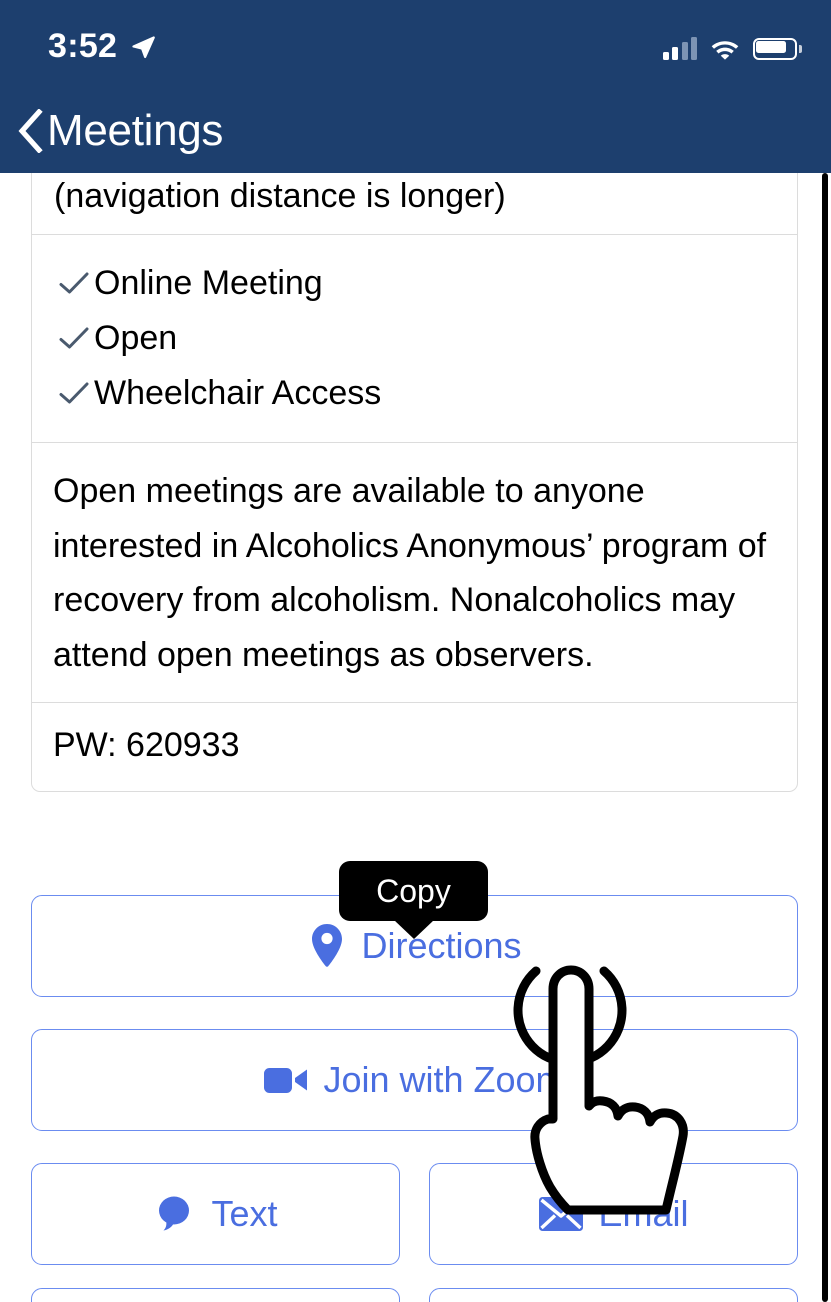  I want to click on password-row: PW: 620933, so click(414, 747).